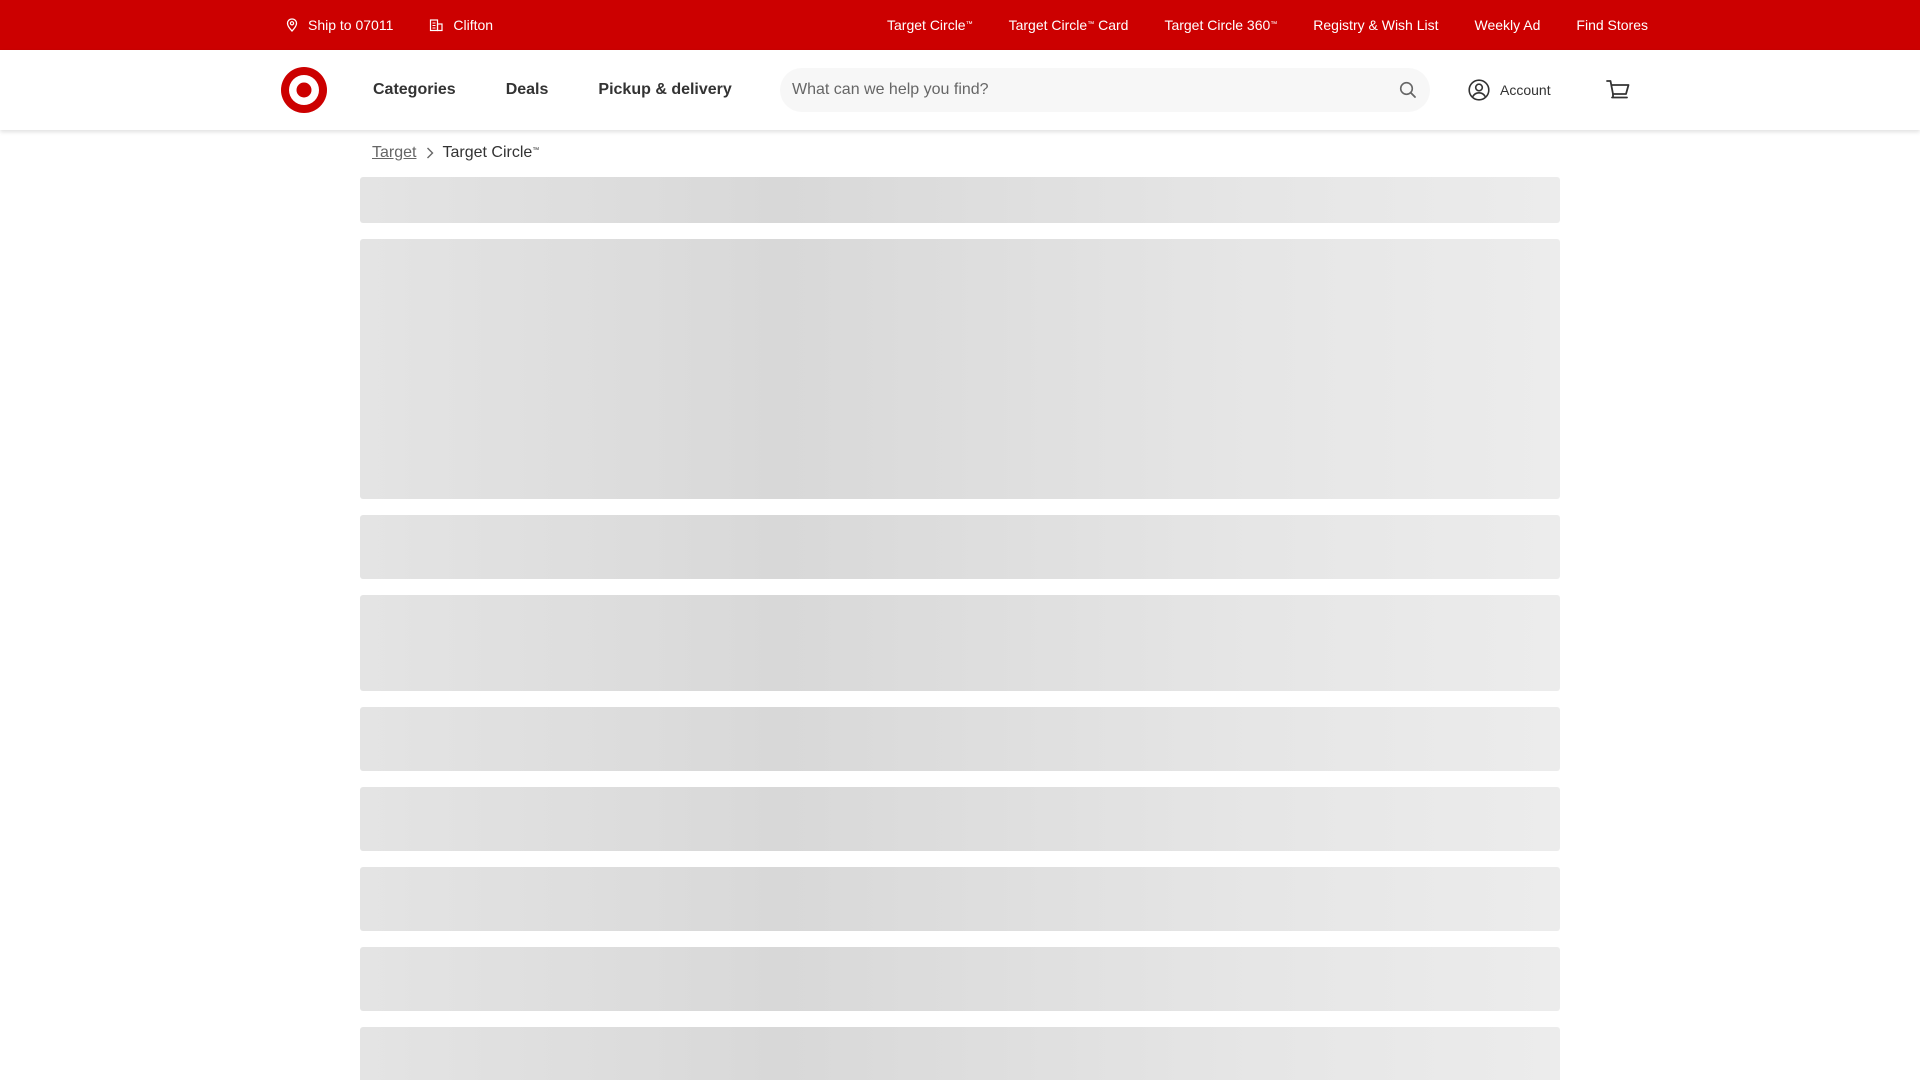  I want to click on card-suffix: Card, so click(1111, 25).